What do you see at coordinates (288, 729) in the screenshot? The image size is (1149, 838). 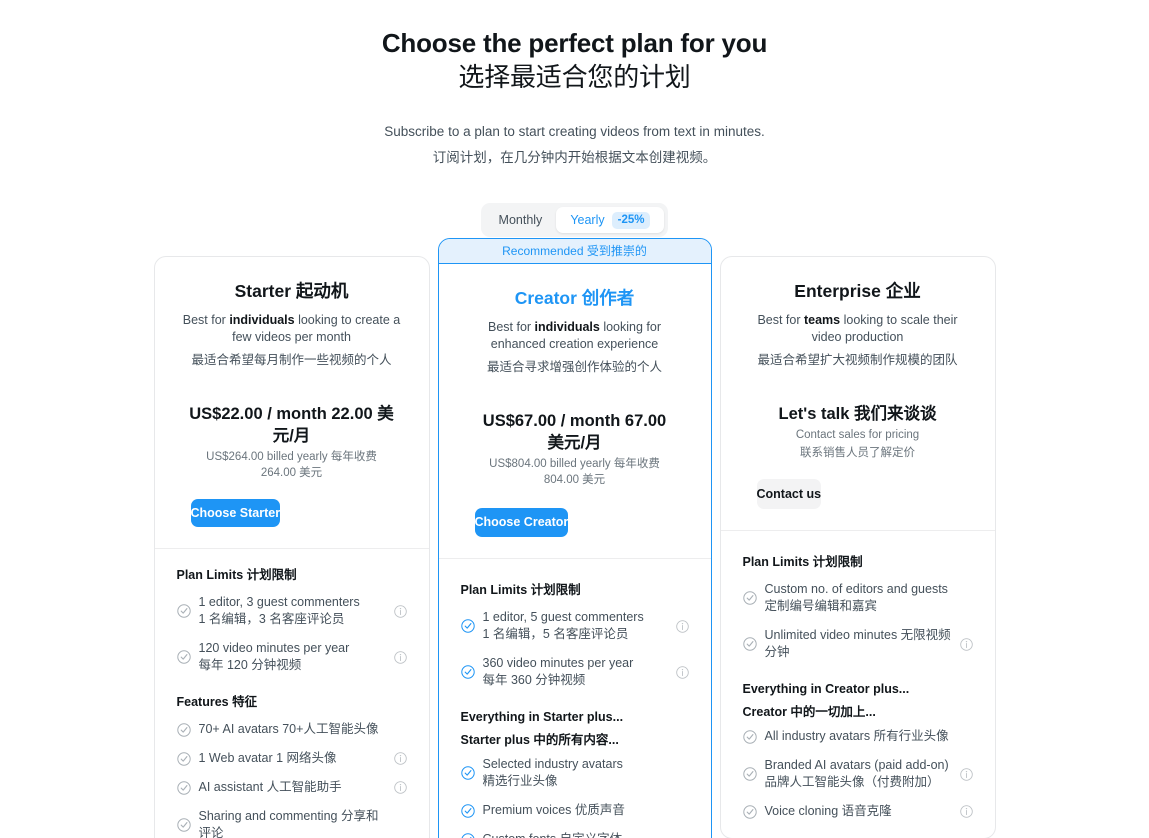 I see `plan-feature-item-label: 70+ AI avatars 70+人工智能头像` at bounding box center [288, 729].